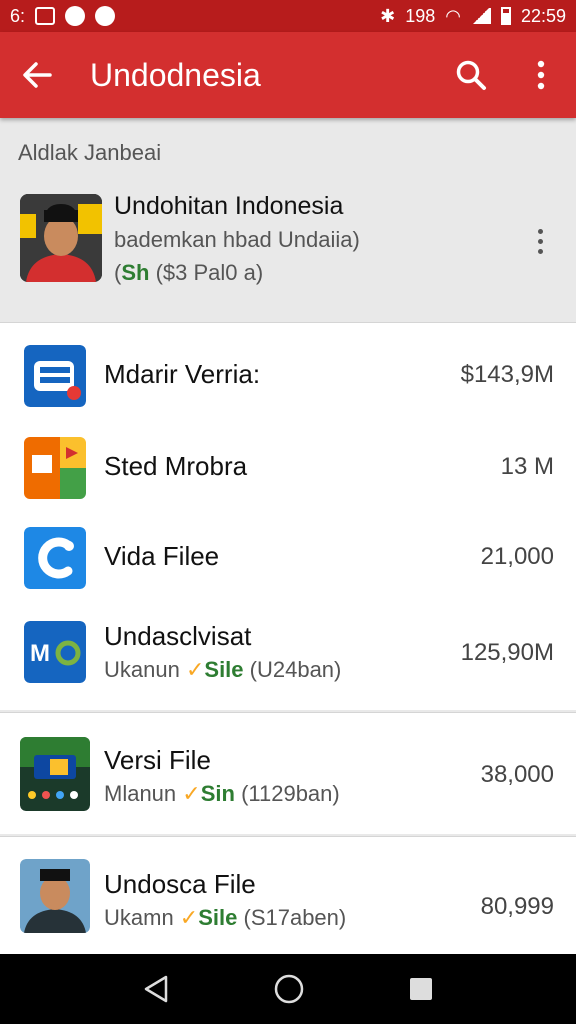 This screenshot has width=576, height=1024. I want to click on list-item: Vida Filee 21,000, so click(288, 560).